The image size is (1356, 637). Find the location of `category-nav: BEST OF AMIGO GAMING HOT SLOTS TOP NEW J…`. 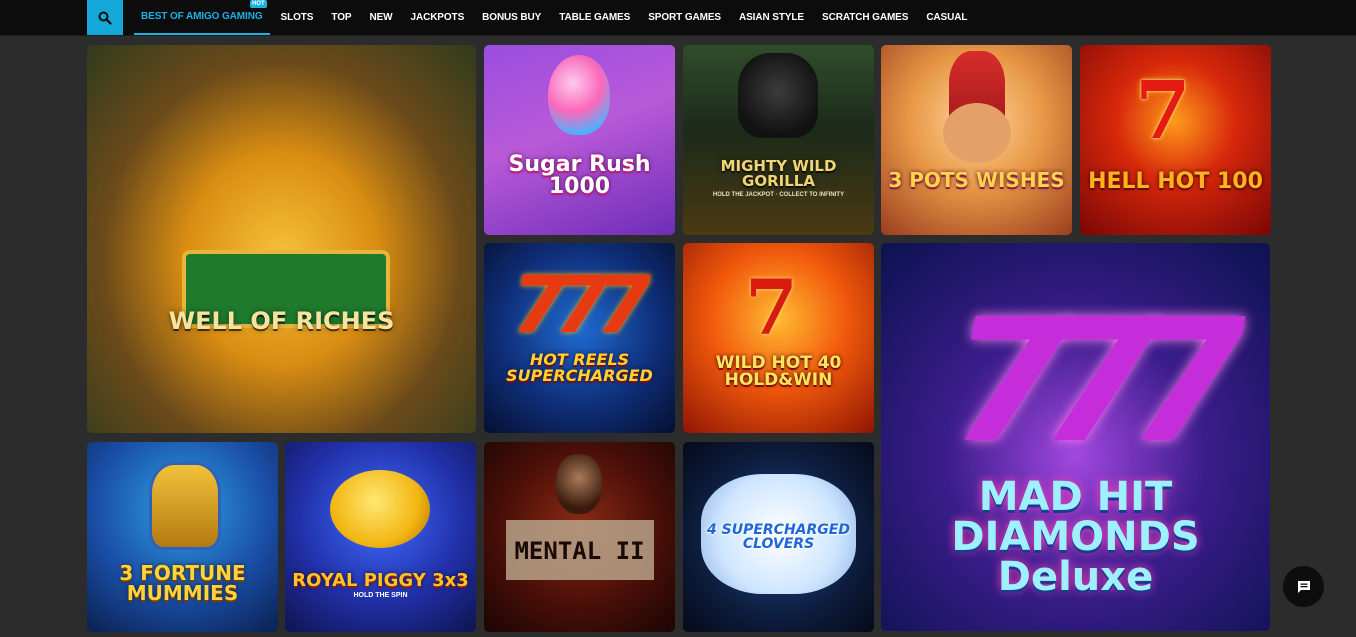

category-nav: BEST OF AMIGO GAMING HOT SLOTS TOP NEW J… is located at coordinates (556, 17).